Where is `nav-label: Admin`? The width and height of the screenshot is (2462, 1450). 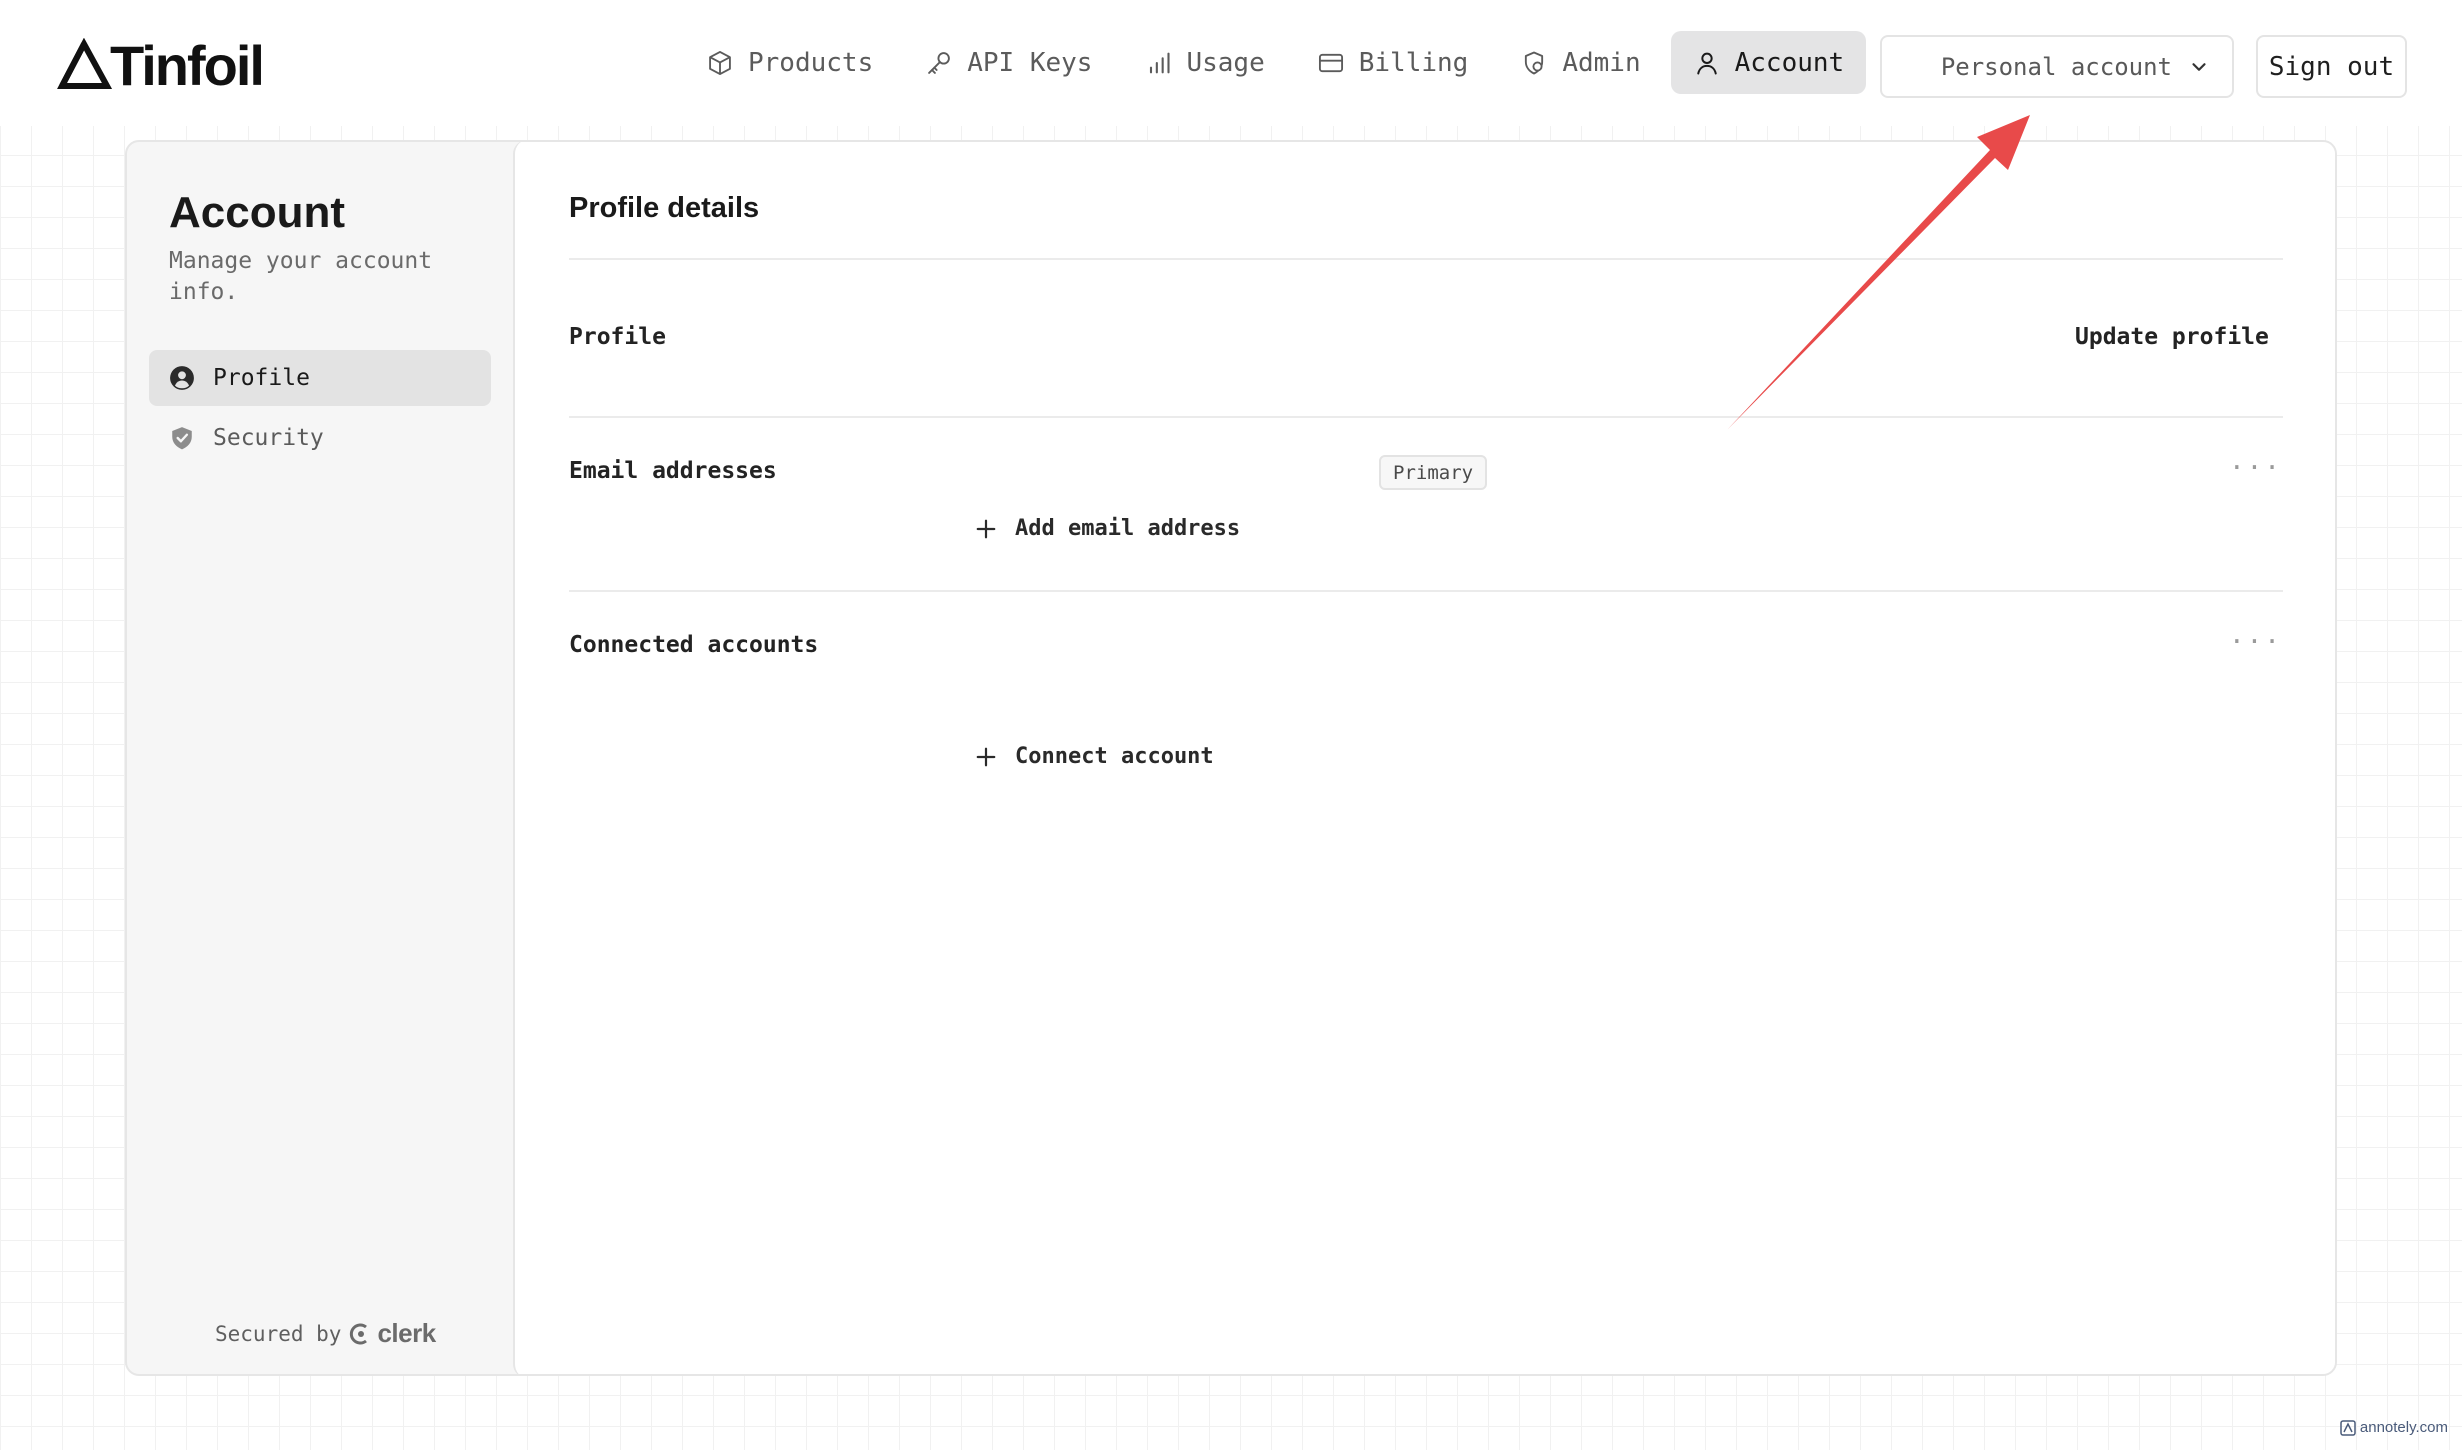 nav-label: Admin is located at coordinates (1601, 62).